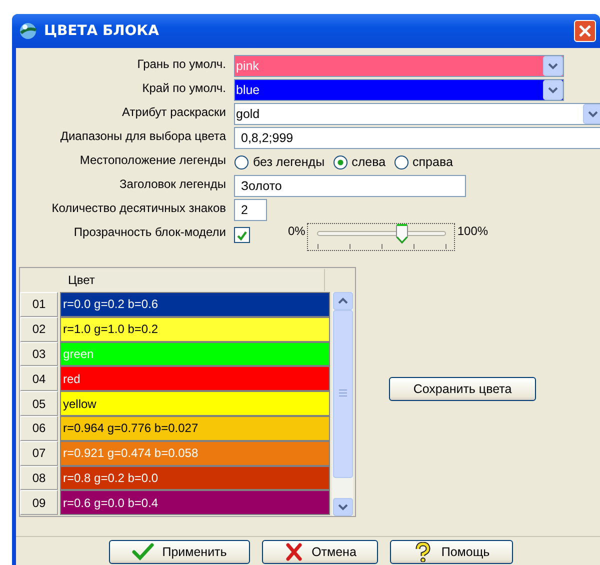  I want to click on field-label: Грань по умолч., so click(181, 63).